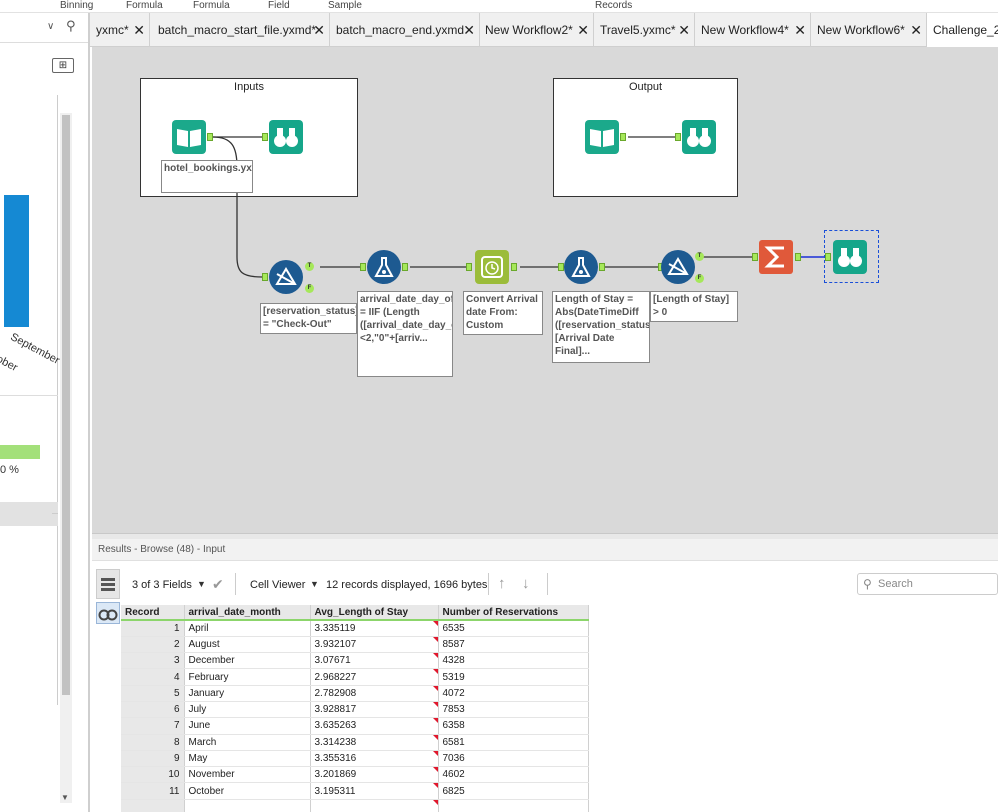  What do you see at coordinates (189, 137) in the screenshot?
I see `input-book-icon` at bounding box center [189, 137].